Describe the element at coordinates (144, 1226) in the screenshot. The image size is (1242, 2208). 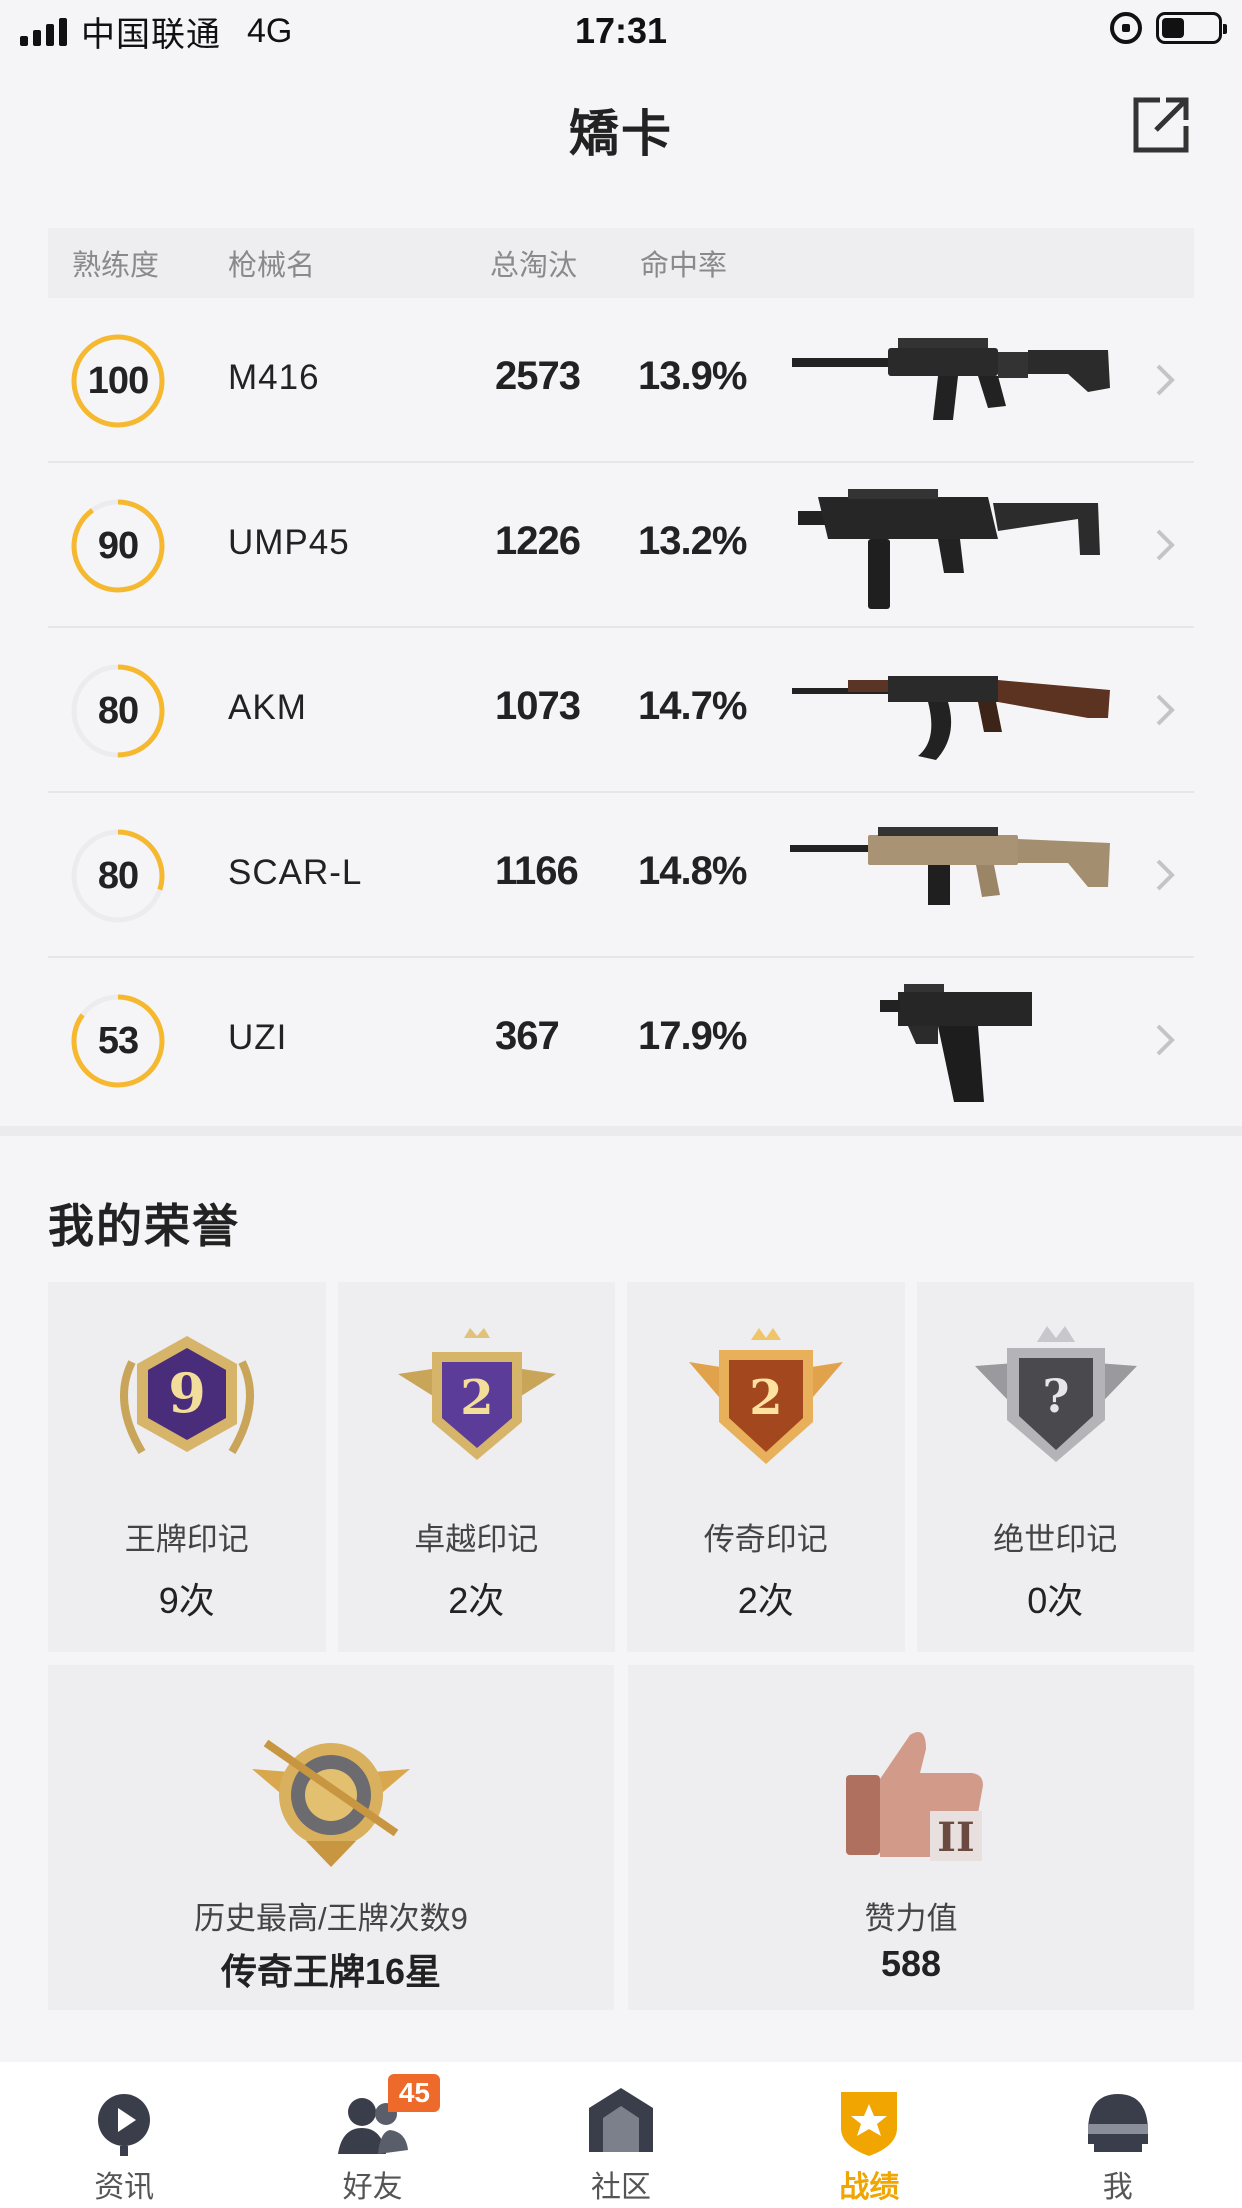
I see `honors-section-title: 我的荣誉` at that location.